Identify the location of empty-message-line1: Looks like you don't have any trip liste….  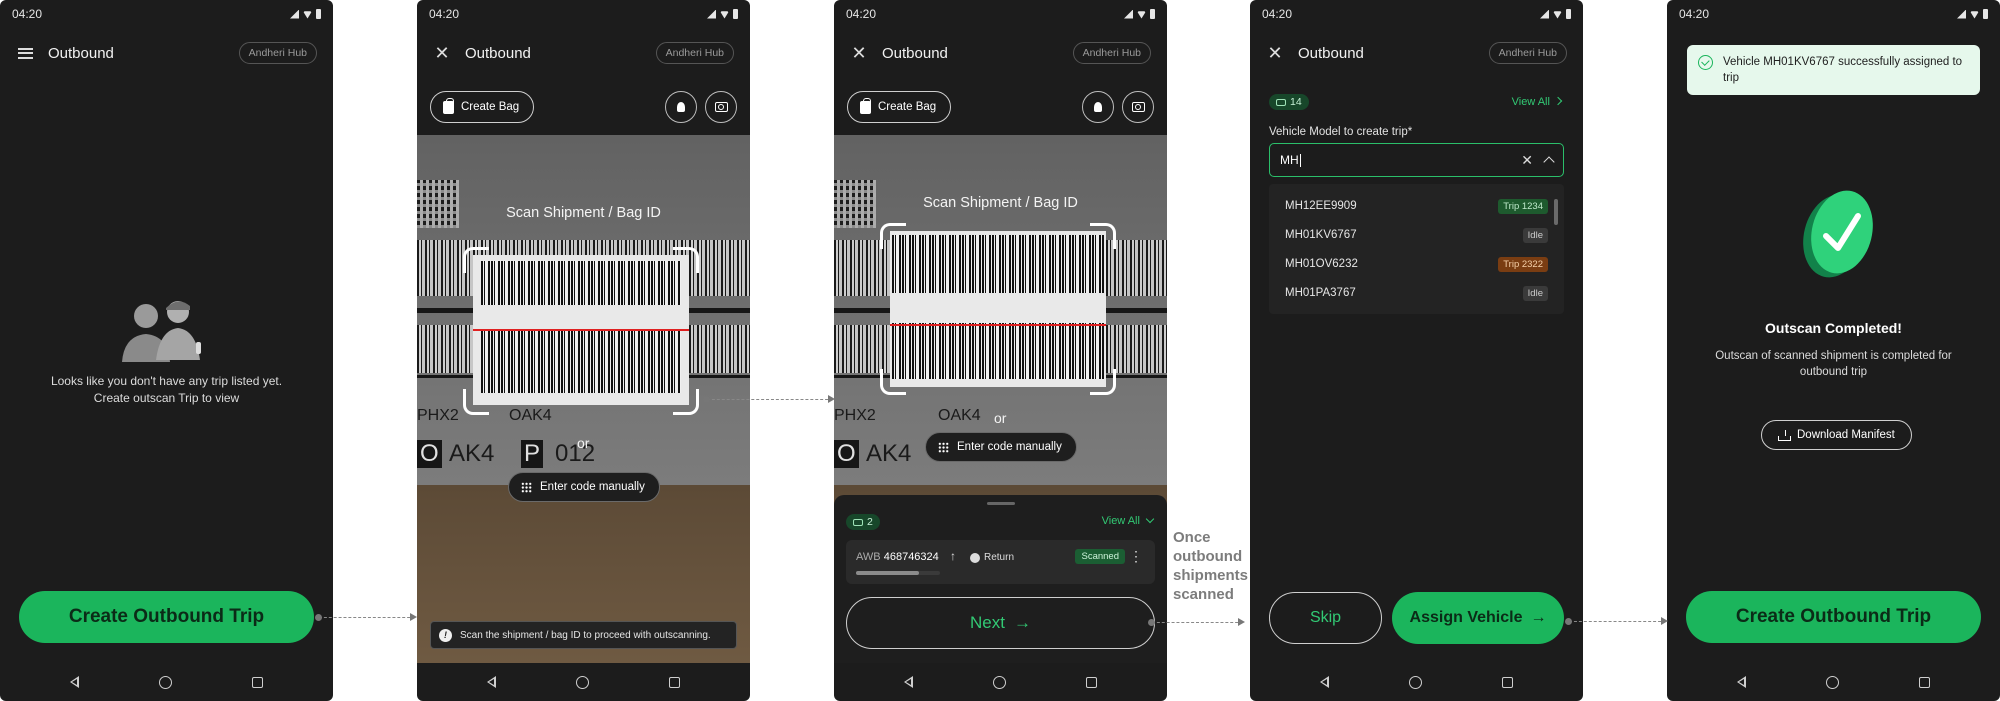
(166, 381).